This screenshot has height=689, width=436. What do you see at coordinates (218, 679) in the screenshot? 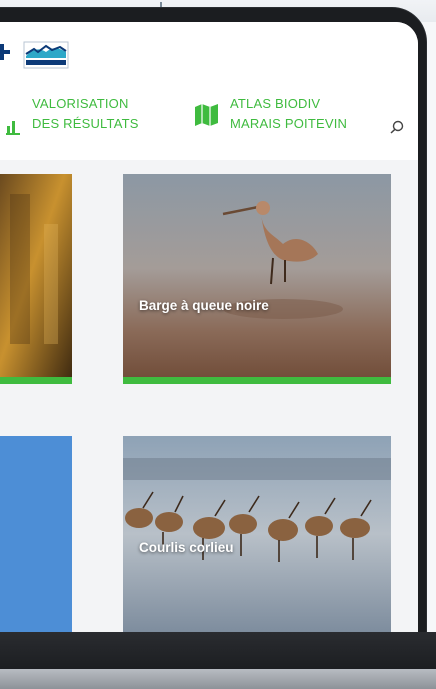
I see `laptop-base` at bounding box center [218, 679].